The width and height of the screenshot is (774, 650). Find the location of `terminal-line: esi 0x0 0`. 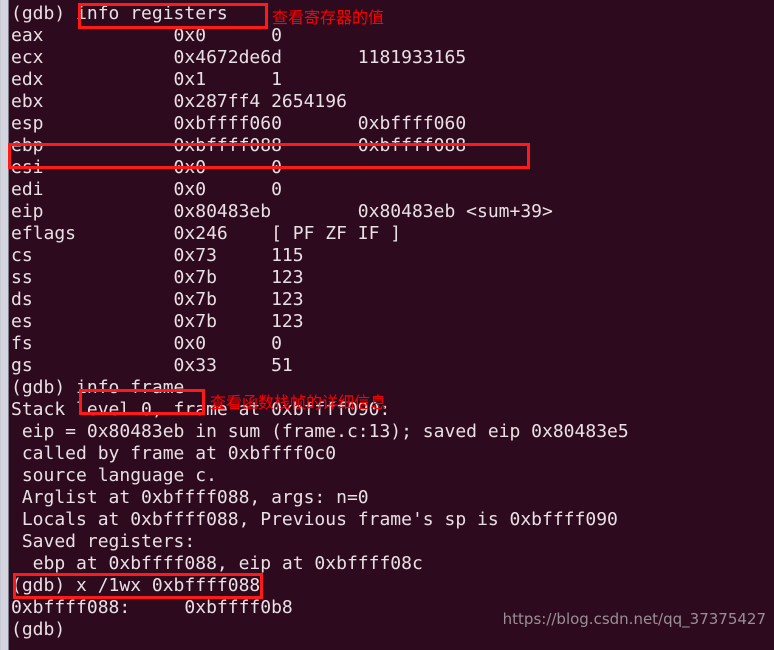

terminal-line: esi 0x0 0 is located at coordinates (146, 167).